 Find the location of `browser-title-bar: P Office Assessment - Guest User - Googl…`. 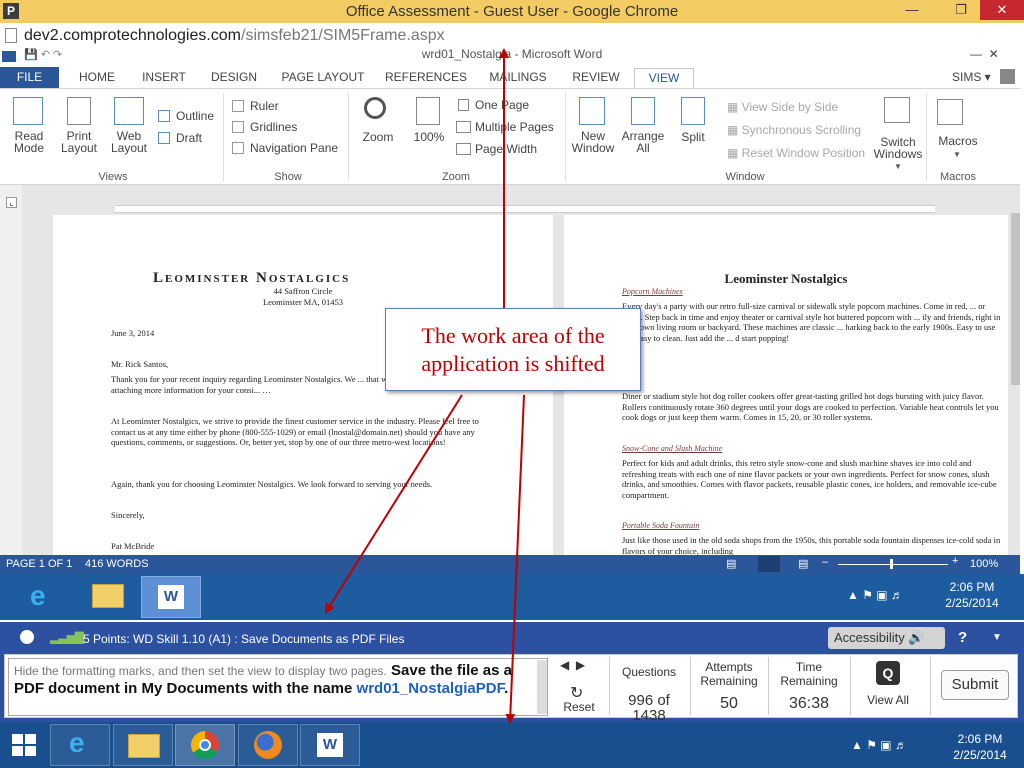

browser-title-bar: P Office Assessment - Guest User - Googl… is located at coordinates (512, 11).